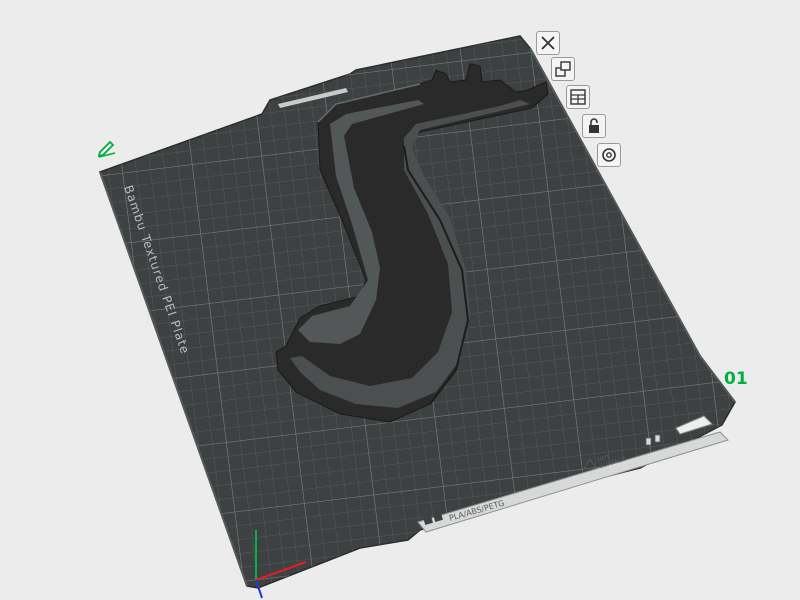 This screenshot has height=600, width=800. What do you see at coordinates (736, 379) in the screenshot?
I see `plate-number: 01` at bounding box center [736, 379].